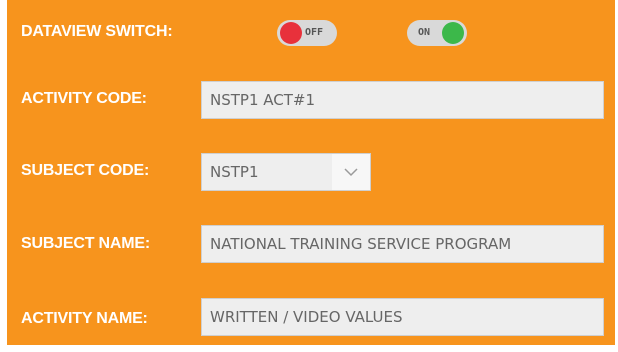  I want to click on off-knob-icon, so click(291, 33).